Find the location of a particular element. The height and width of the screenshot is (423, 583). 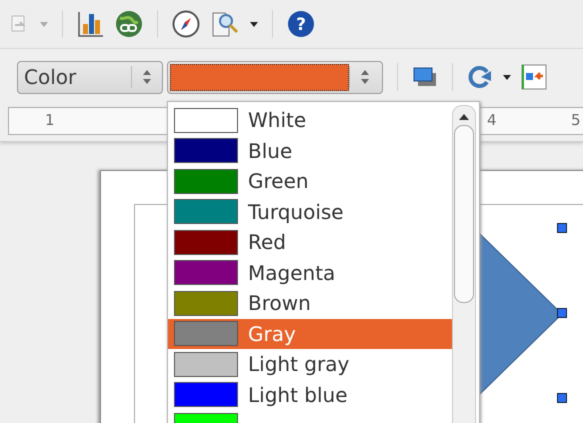

scrollbar is located at coordinates (464, 264).